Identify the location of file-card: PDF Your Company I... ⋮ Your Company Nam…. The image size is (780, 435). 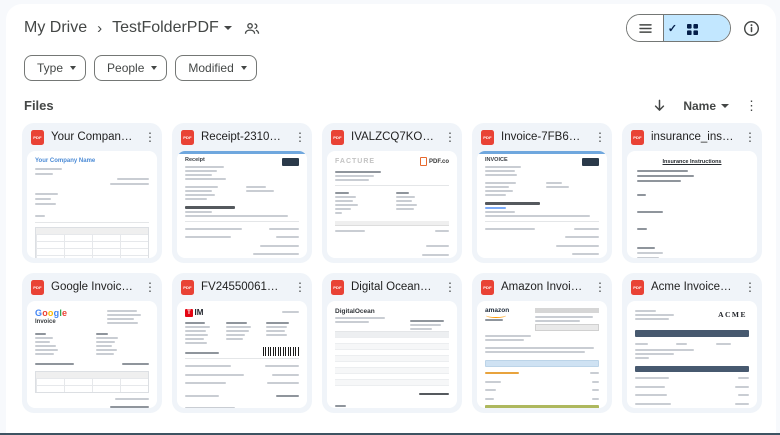
(92, 193).